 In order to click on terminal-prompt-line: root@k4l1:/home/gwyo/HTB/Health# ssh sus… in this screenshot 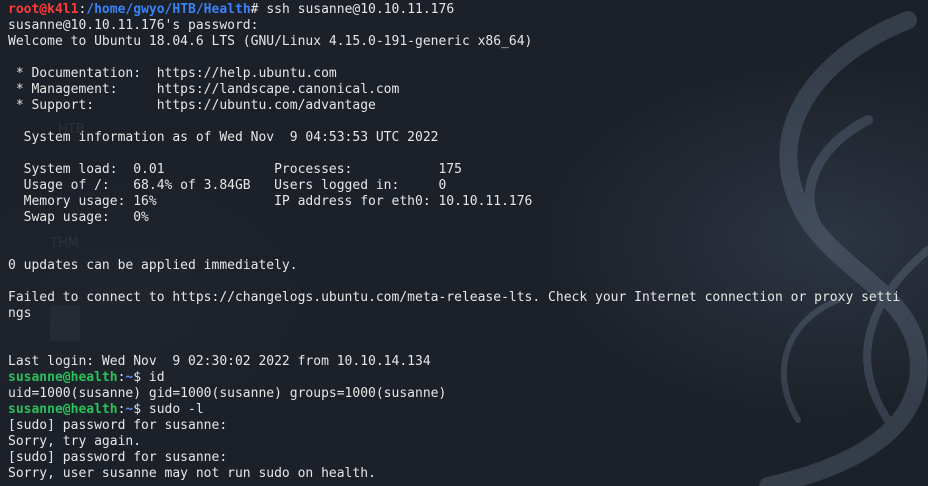, I will do `click(454, 10)`.